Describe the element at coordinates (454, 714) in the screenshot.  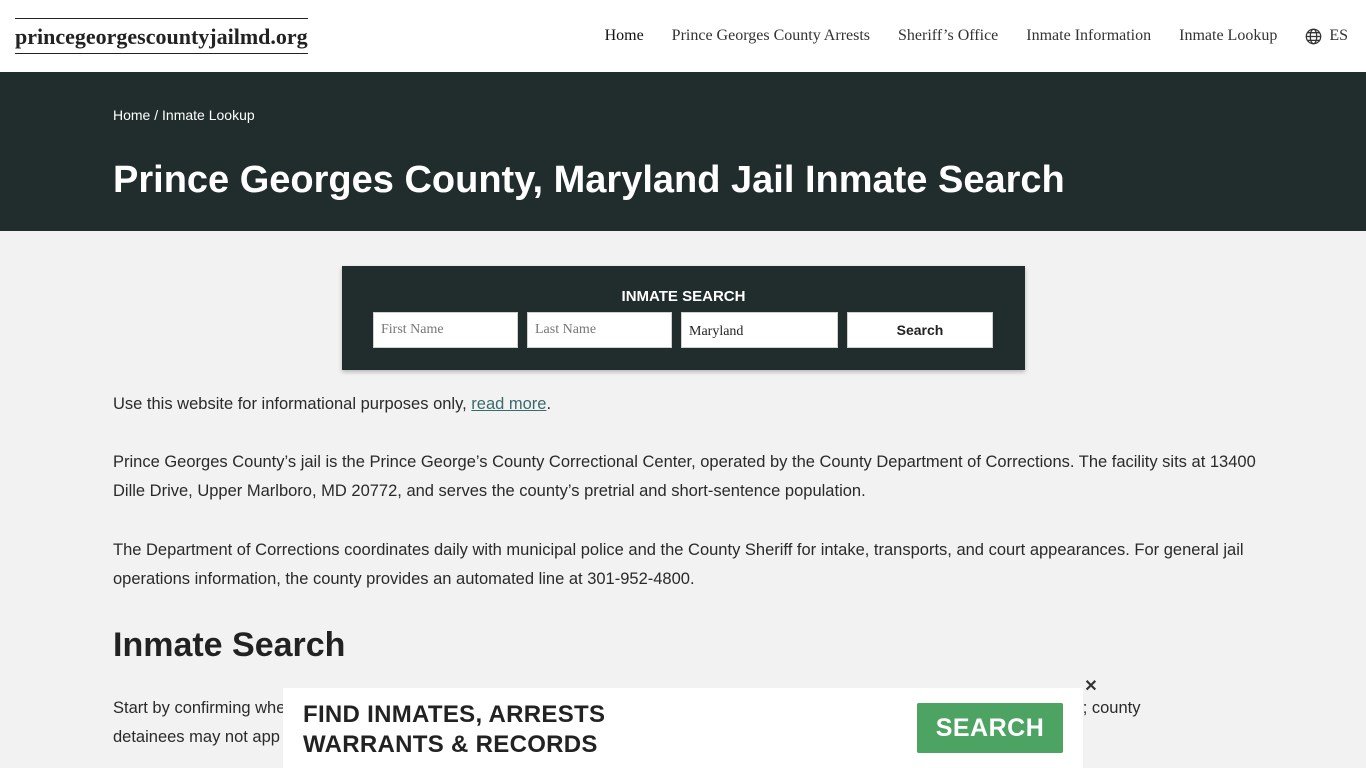
I see `ad-line-1: FIND INMATES, ARRESTS` at that location.